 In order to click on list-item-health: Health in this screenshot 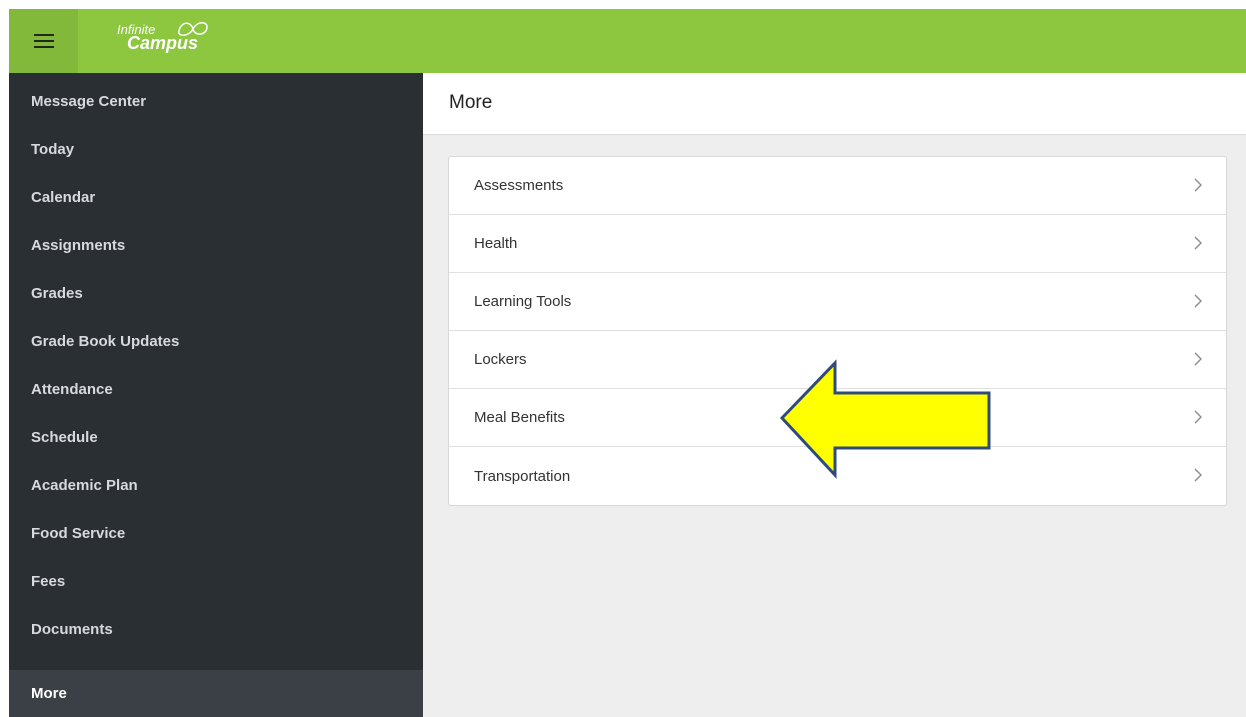, I will do `click(837, 244)`.